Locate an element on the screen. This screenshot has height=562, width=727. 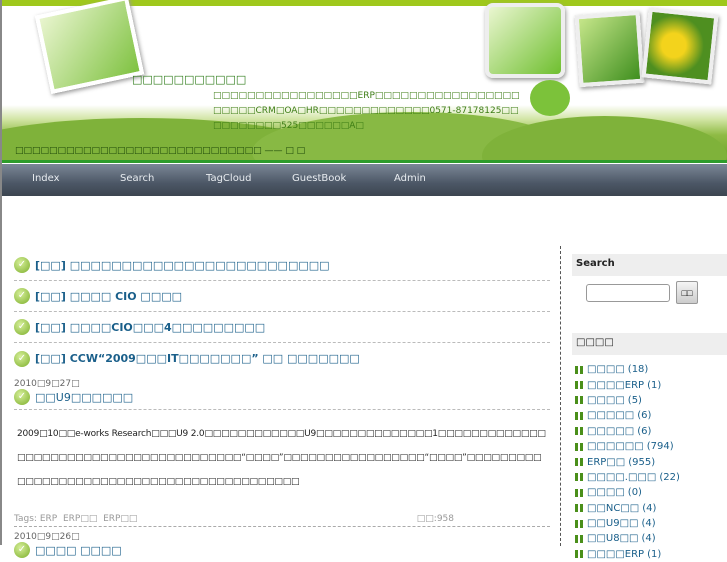
category-item: ERP□□ (955) is located at coordinates (649, 461).